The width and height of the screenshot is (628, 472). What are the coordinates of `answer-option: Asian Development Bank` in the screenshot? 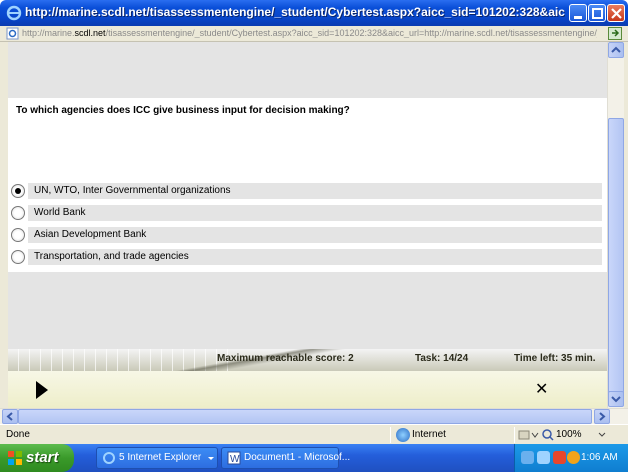 It's located at (307, 235).